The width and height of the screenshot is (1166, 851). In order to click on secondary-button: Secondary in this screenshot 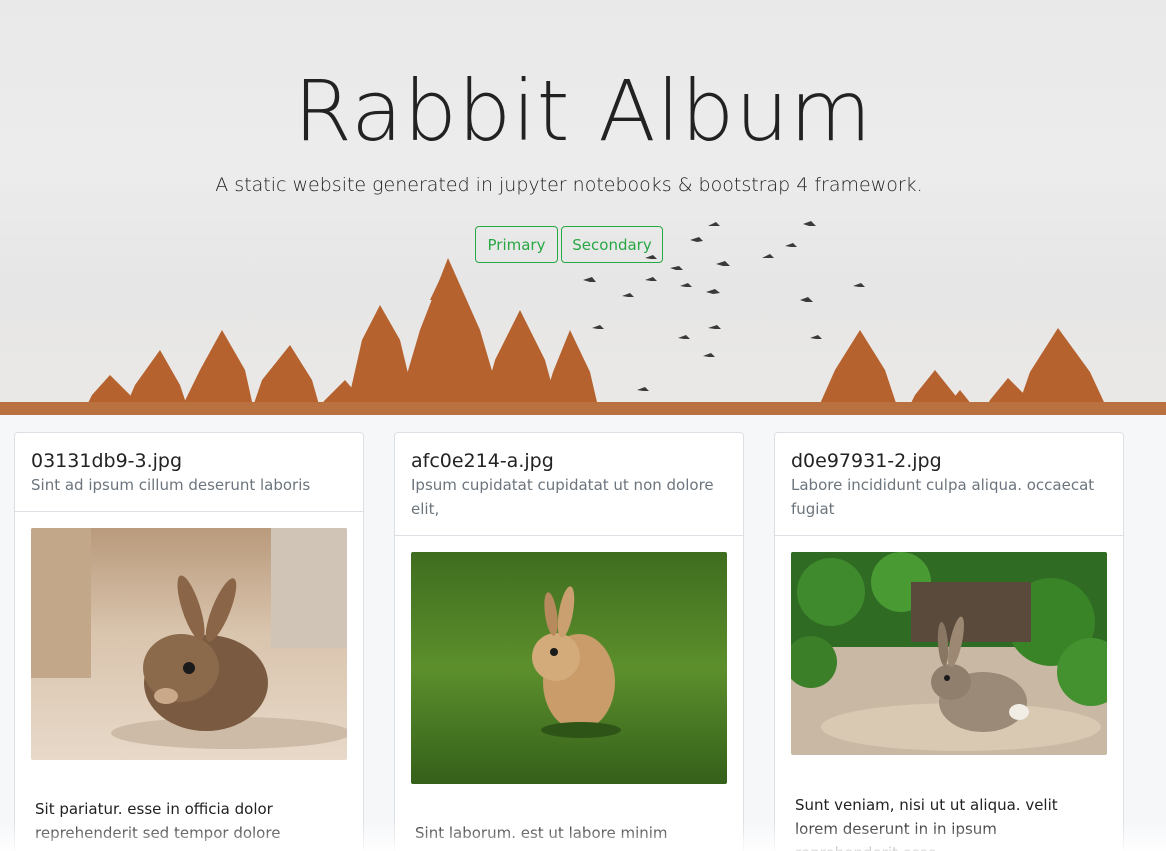, I will do `click(612, 244)`.